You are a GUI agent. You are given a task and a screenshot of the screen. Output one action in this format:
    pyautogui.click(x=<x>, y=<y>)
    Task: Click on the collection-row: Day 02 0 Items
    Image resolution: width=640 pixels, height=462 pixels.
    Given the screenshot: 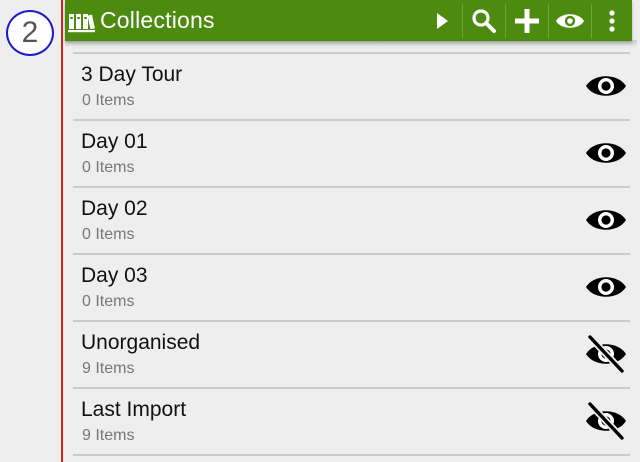 What is the action you would take?
    pyautogui.click(x=351, y=219)
    